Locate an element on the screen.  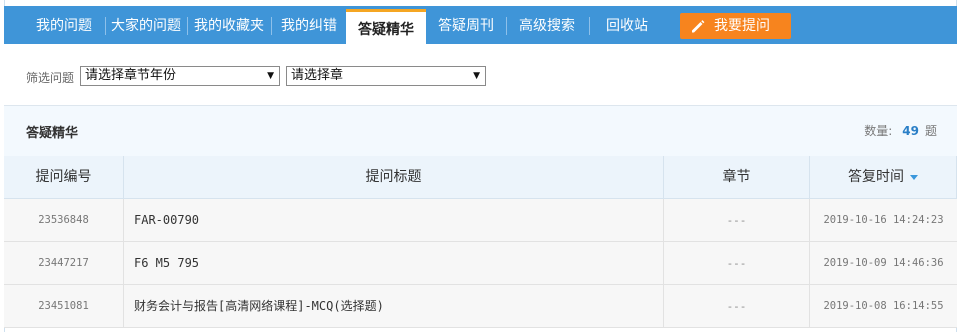
column-header-id-label: 提问编号 is located at coordinates (63, 177).